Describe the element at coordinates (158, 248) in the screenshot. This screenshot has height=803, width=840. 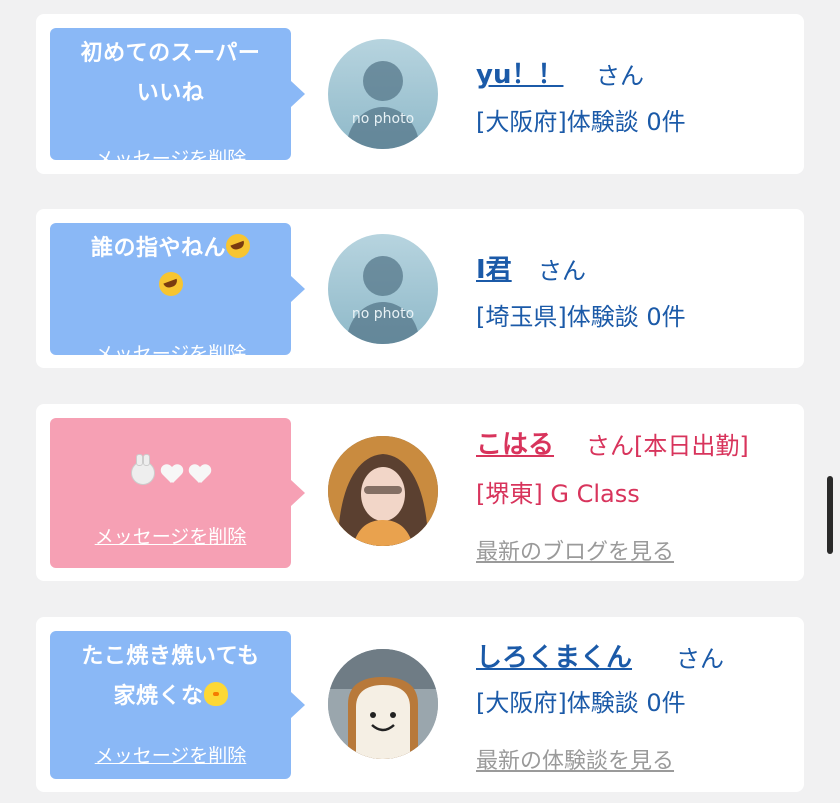
I see `message-text: 誰の指やねん` at that location.